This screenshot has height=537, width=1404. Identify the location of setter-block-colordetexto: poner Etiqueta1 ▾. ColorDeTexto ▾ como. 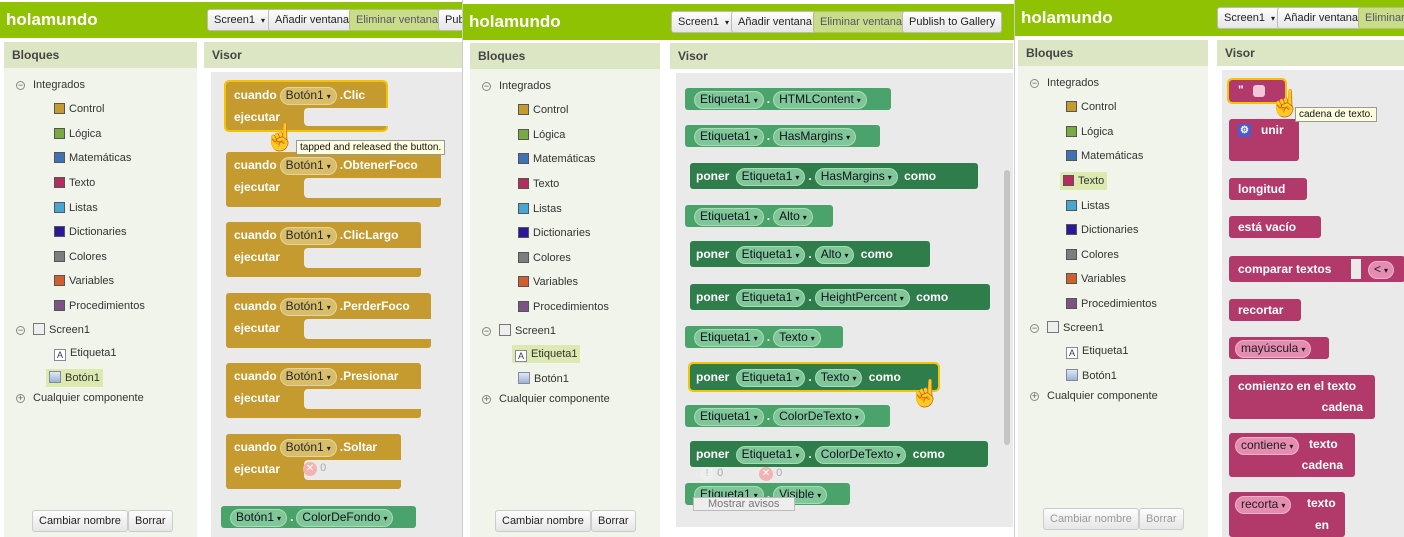
(839, 454).